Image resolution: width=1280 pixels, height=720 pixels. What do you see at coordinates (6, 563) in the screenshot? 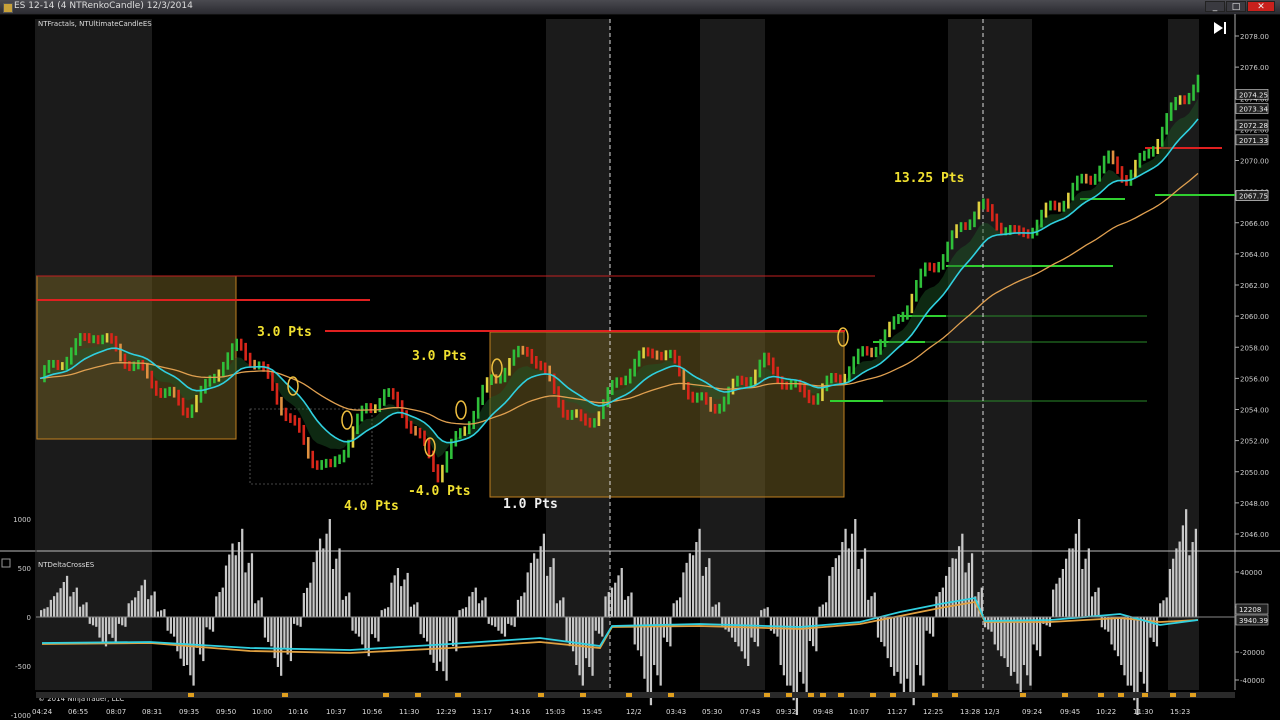
I see `panel-expand-icon` at bounding box center [6, 563].